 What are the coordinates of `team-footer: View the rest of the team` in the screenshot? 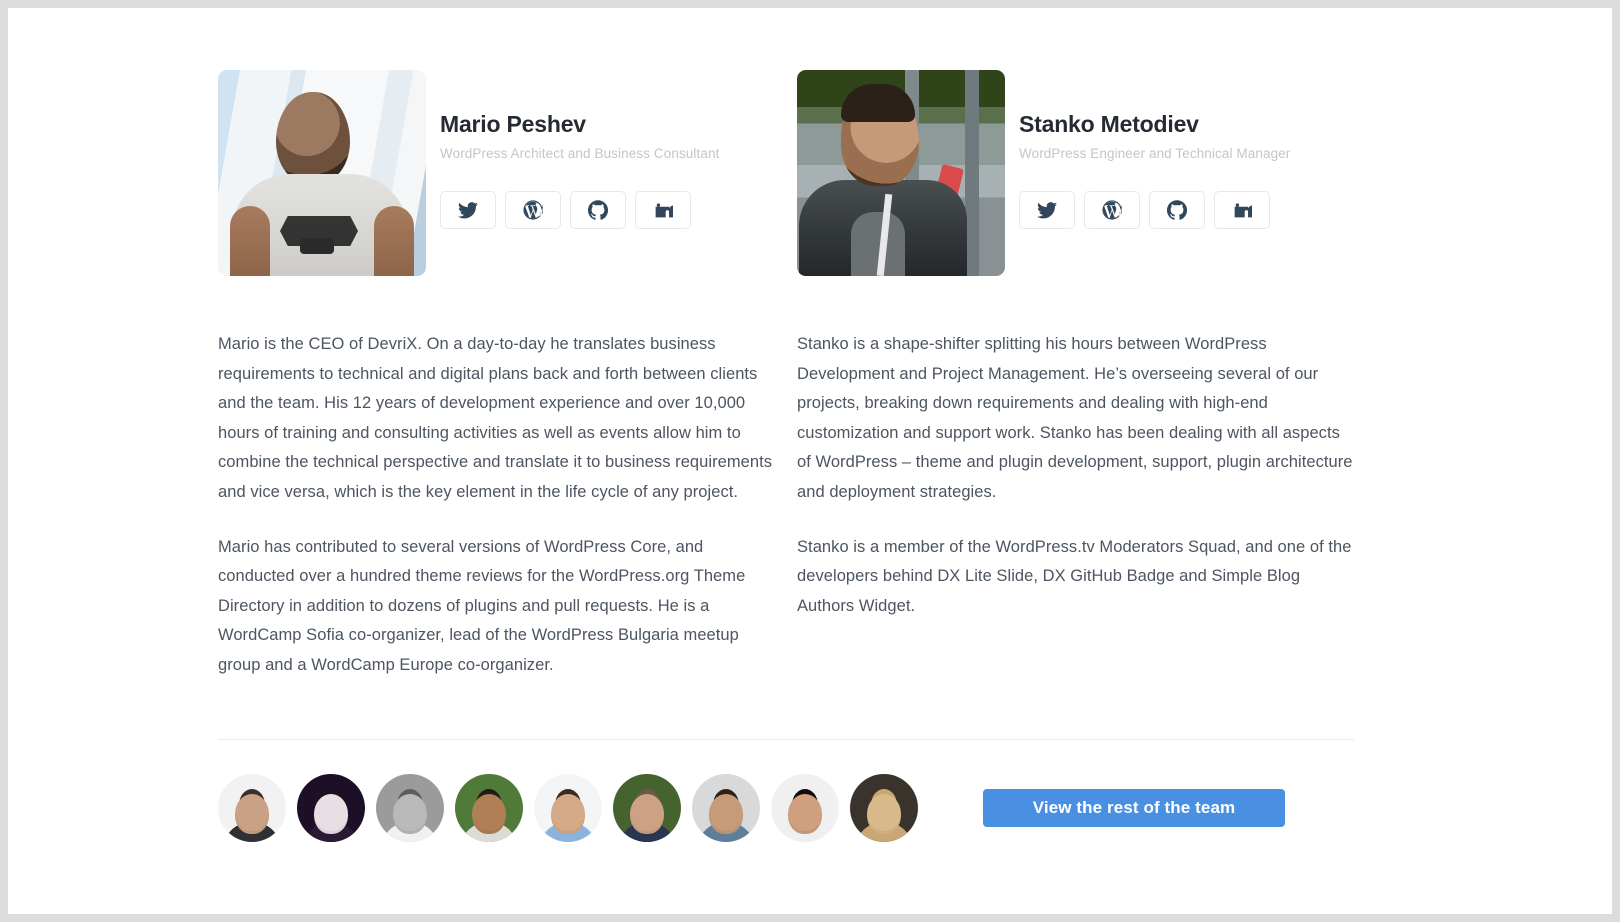 It's located at (786, 807).